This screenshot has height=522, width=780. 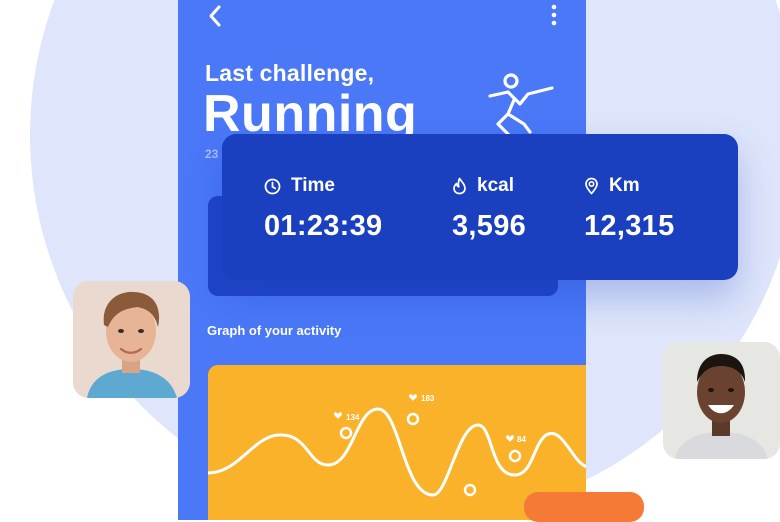 What do you see at coordinates (624, 185) in the screenshot?
I see `stat-label: Km` at bounding box center [624, 185].